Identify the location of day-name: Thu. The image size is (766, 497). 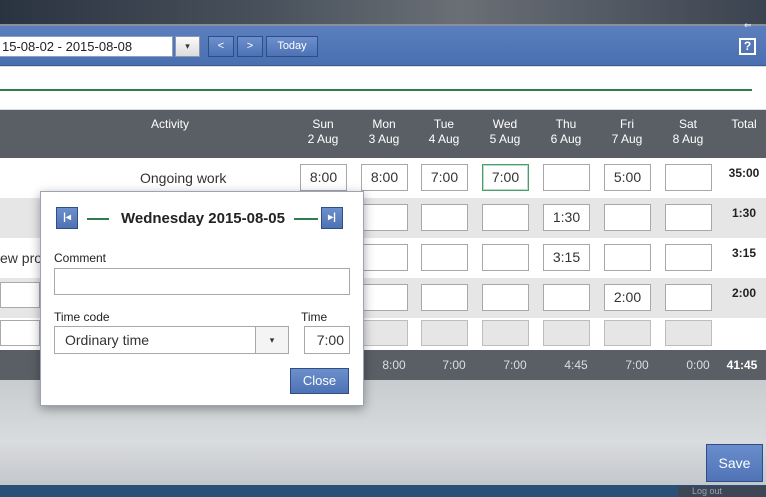
(566, 124).